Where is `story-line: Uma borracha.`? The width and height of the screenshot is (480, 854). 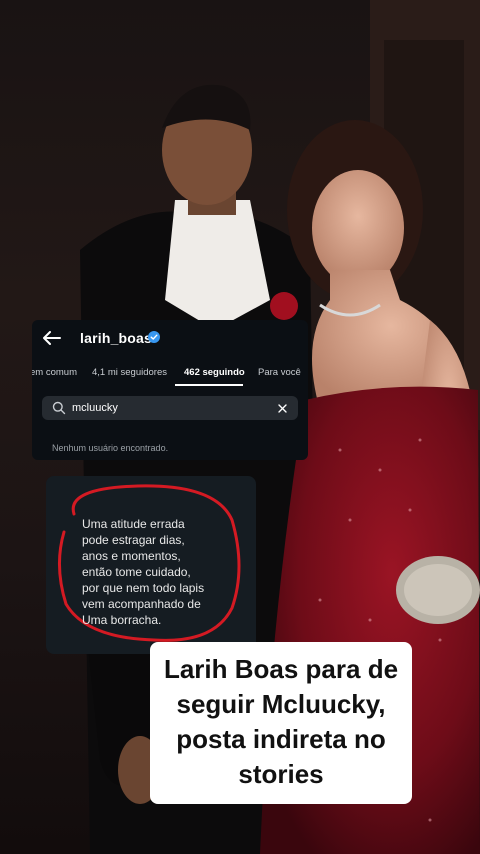 story-line: Uma borracha. is located at coordinates (122, 620).